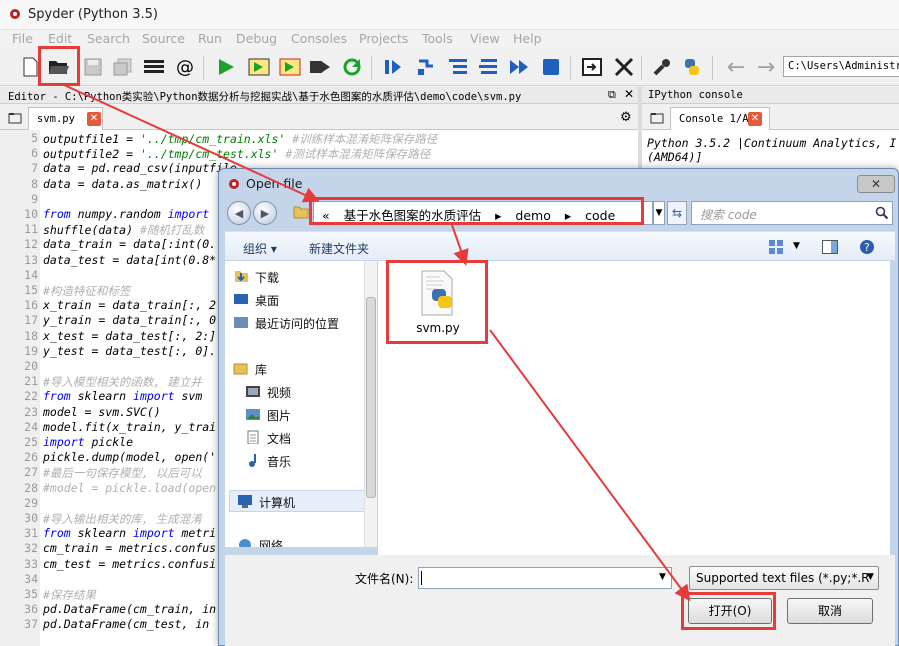 This screenshot has width=899, height=646. What do you see at coordinates (326, 215) in the screenshot?
I see `breadcrumb-chevron: «` at bounding box center [326, 215].